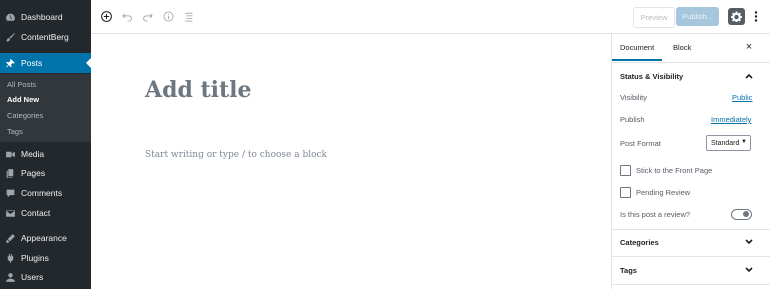 This screenshot has width=770, height=289. I want to click on menu-item-appearance: Appearance, so click(45, 238).